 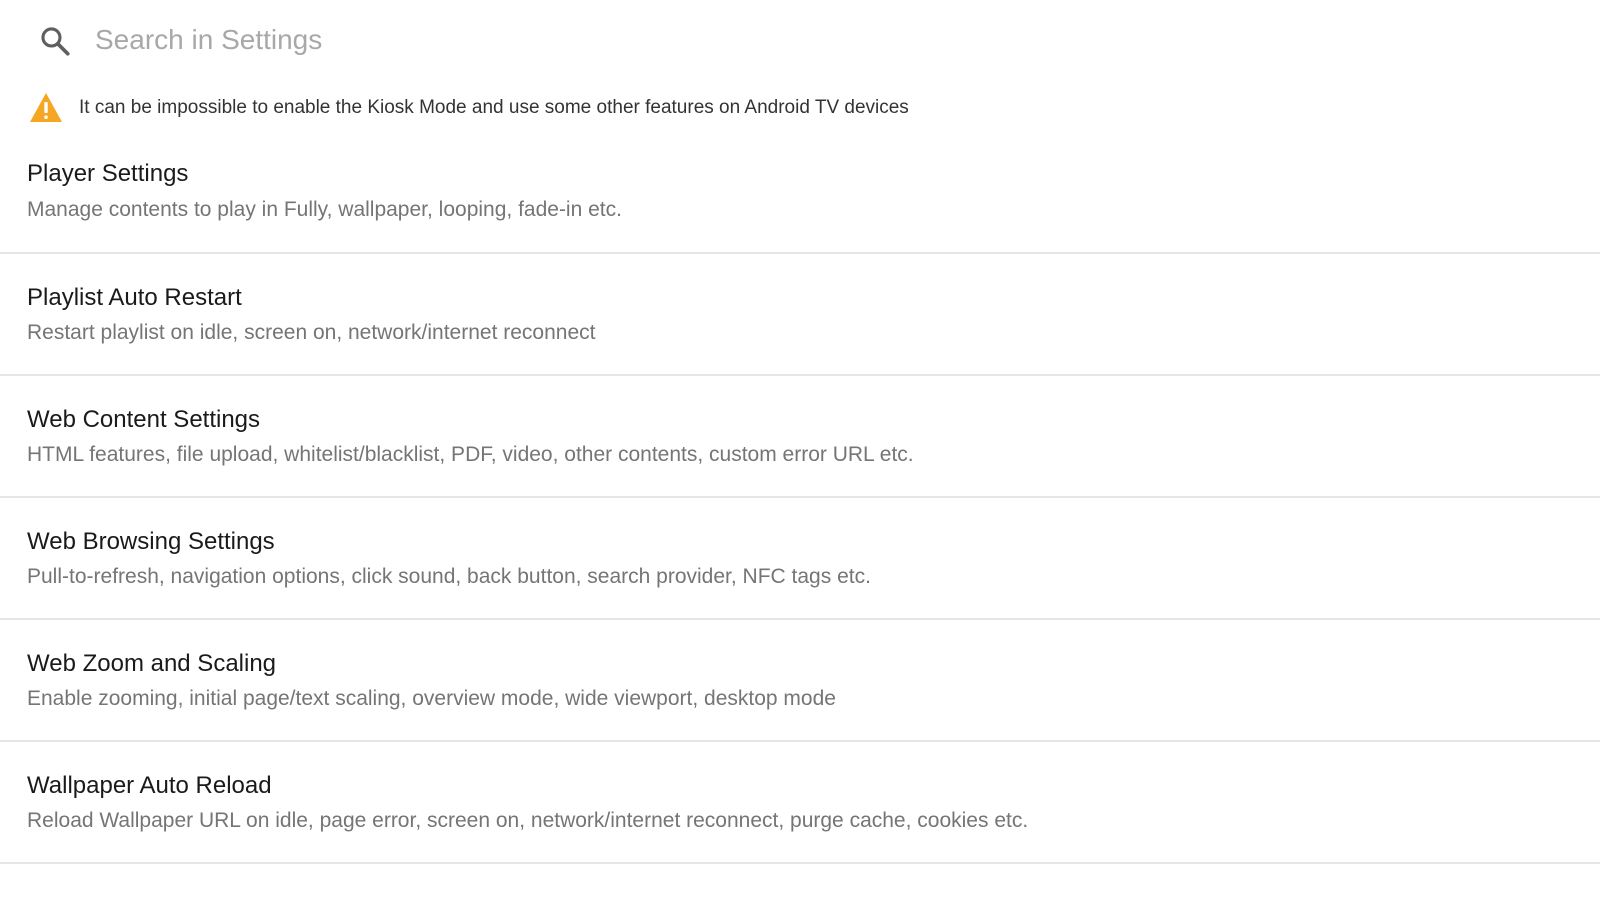 I want to click on setting-title: Web Zoom and Scaling, so click(x=152, y=663).